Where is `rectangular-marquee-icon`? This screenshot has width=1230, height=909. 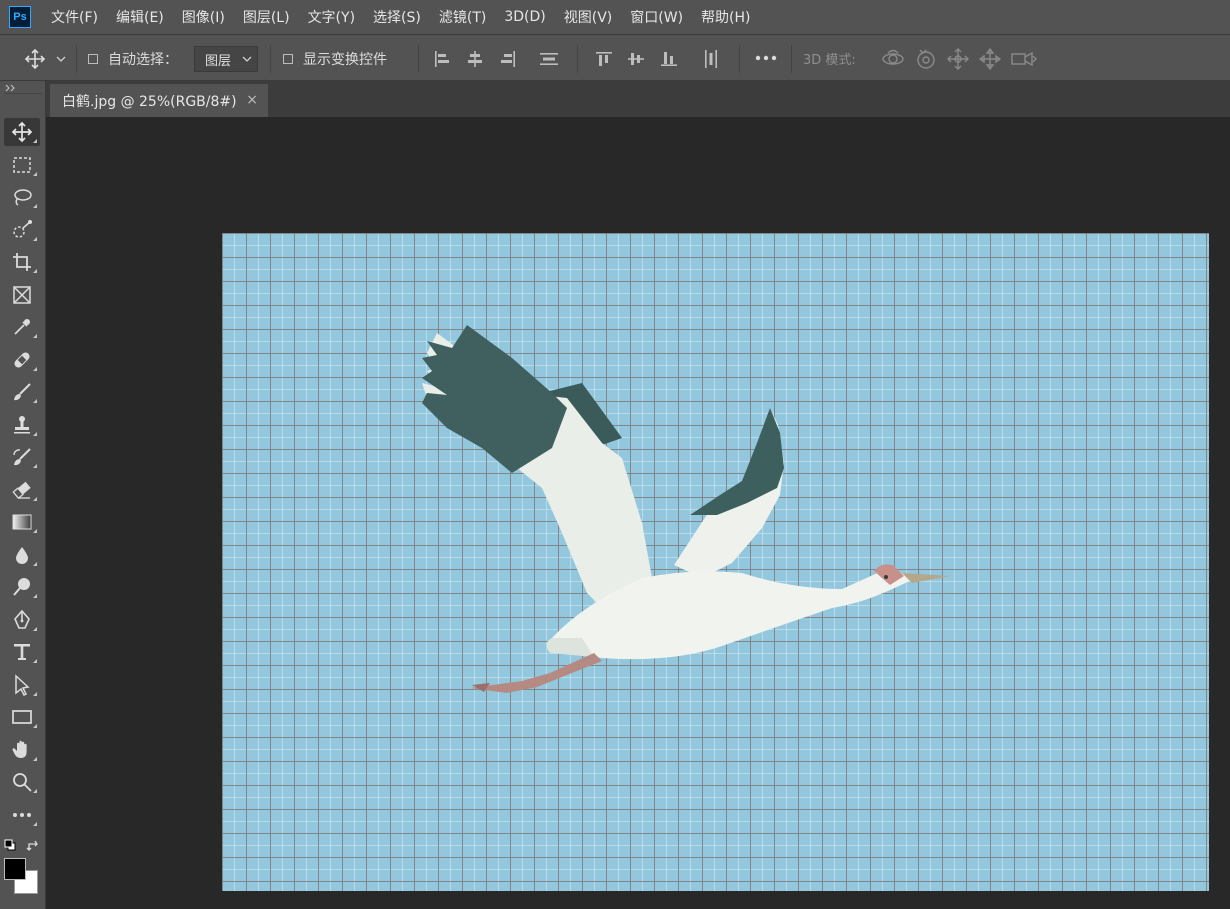 rectangular-marquee-icon is located at coordinates (22, 165).